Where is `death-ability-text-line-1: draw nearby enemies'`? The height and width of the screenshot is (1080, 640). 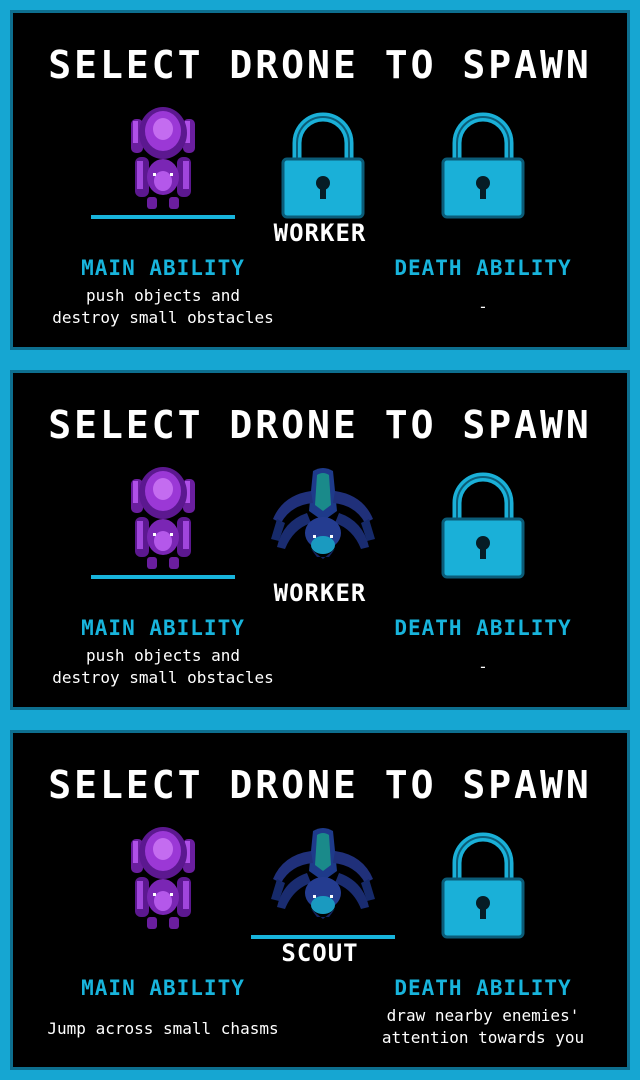 death-ability-text-line-1: draw nearby enemies' is located at coordinates (483, 1015).